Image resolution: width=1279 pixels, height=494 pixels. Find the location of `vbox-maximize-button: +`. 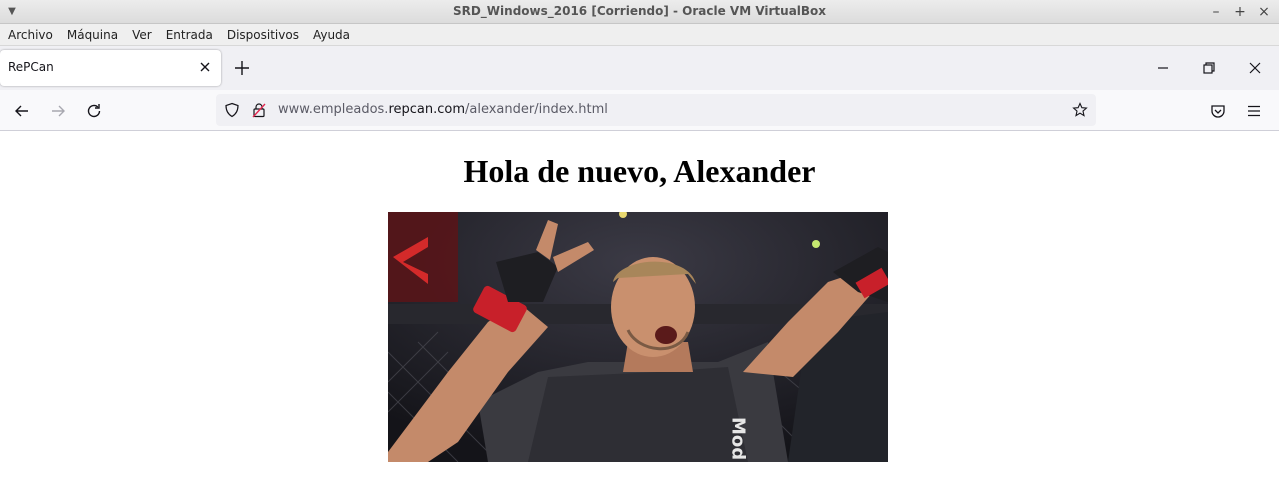

vbox-maximize-button: + is located at coordinates (1240, 12).